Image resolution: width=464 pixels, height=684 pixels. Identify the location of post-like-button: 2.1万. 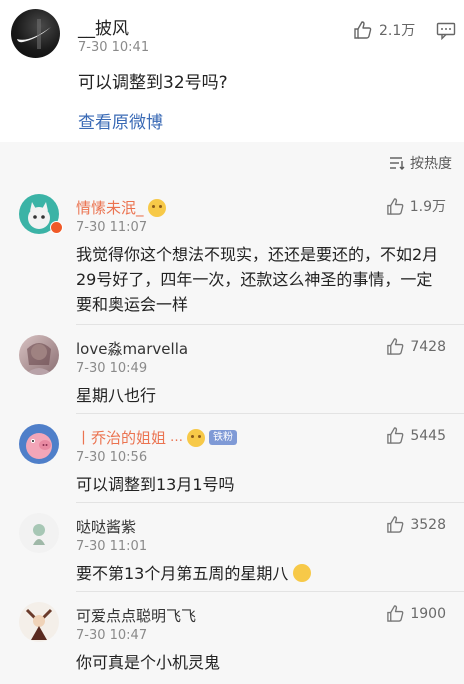
(384, 30).